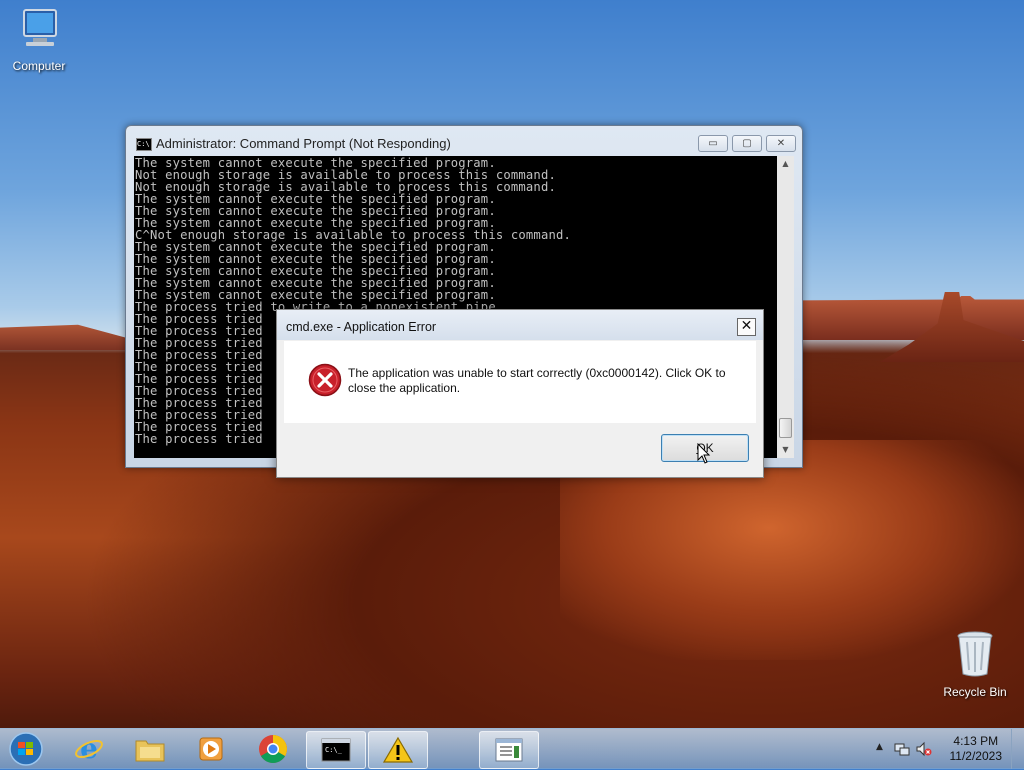  What do you see at coordinates (747, 143) in the screenshot?
I see `maximize-button: ▢` at bounding box center [747, 143].